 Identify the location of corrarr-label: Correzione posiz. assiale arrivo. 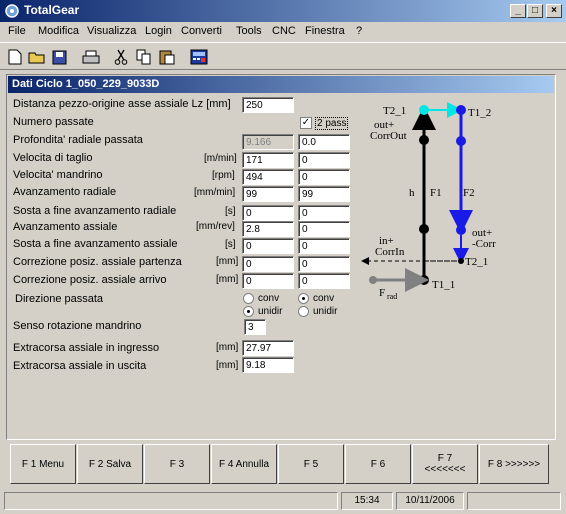
(90, 280).